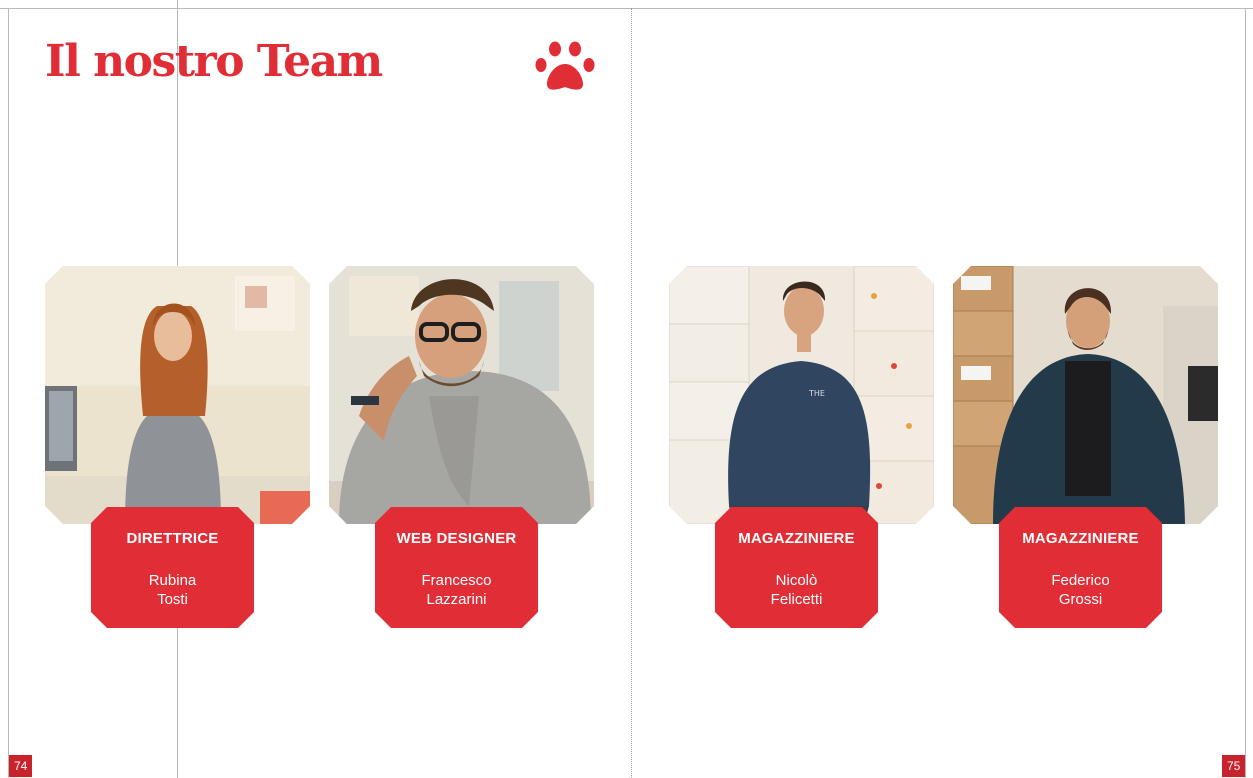 This screenshot has width=1253, height=778. What do you see at coordinates (796, 599) in the screenshot?
I see `last-name: Felicetti` at bounding box center [796, 599].